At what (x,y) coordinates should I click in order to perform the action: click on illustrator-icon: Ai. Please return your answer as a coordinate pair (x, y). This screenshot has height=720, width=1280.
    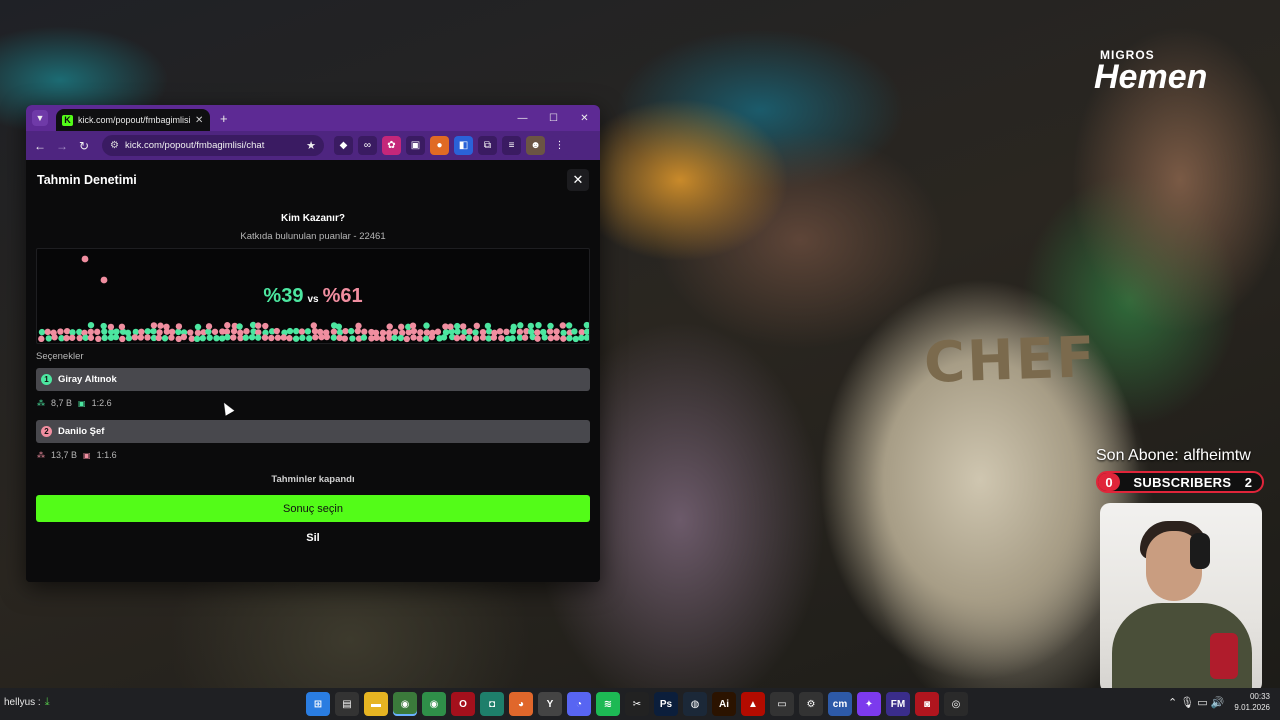
    Looking at the image, I should click on (724, 704).